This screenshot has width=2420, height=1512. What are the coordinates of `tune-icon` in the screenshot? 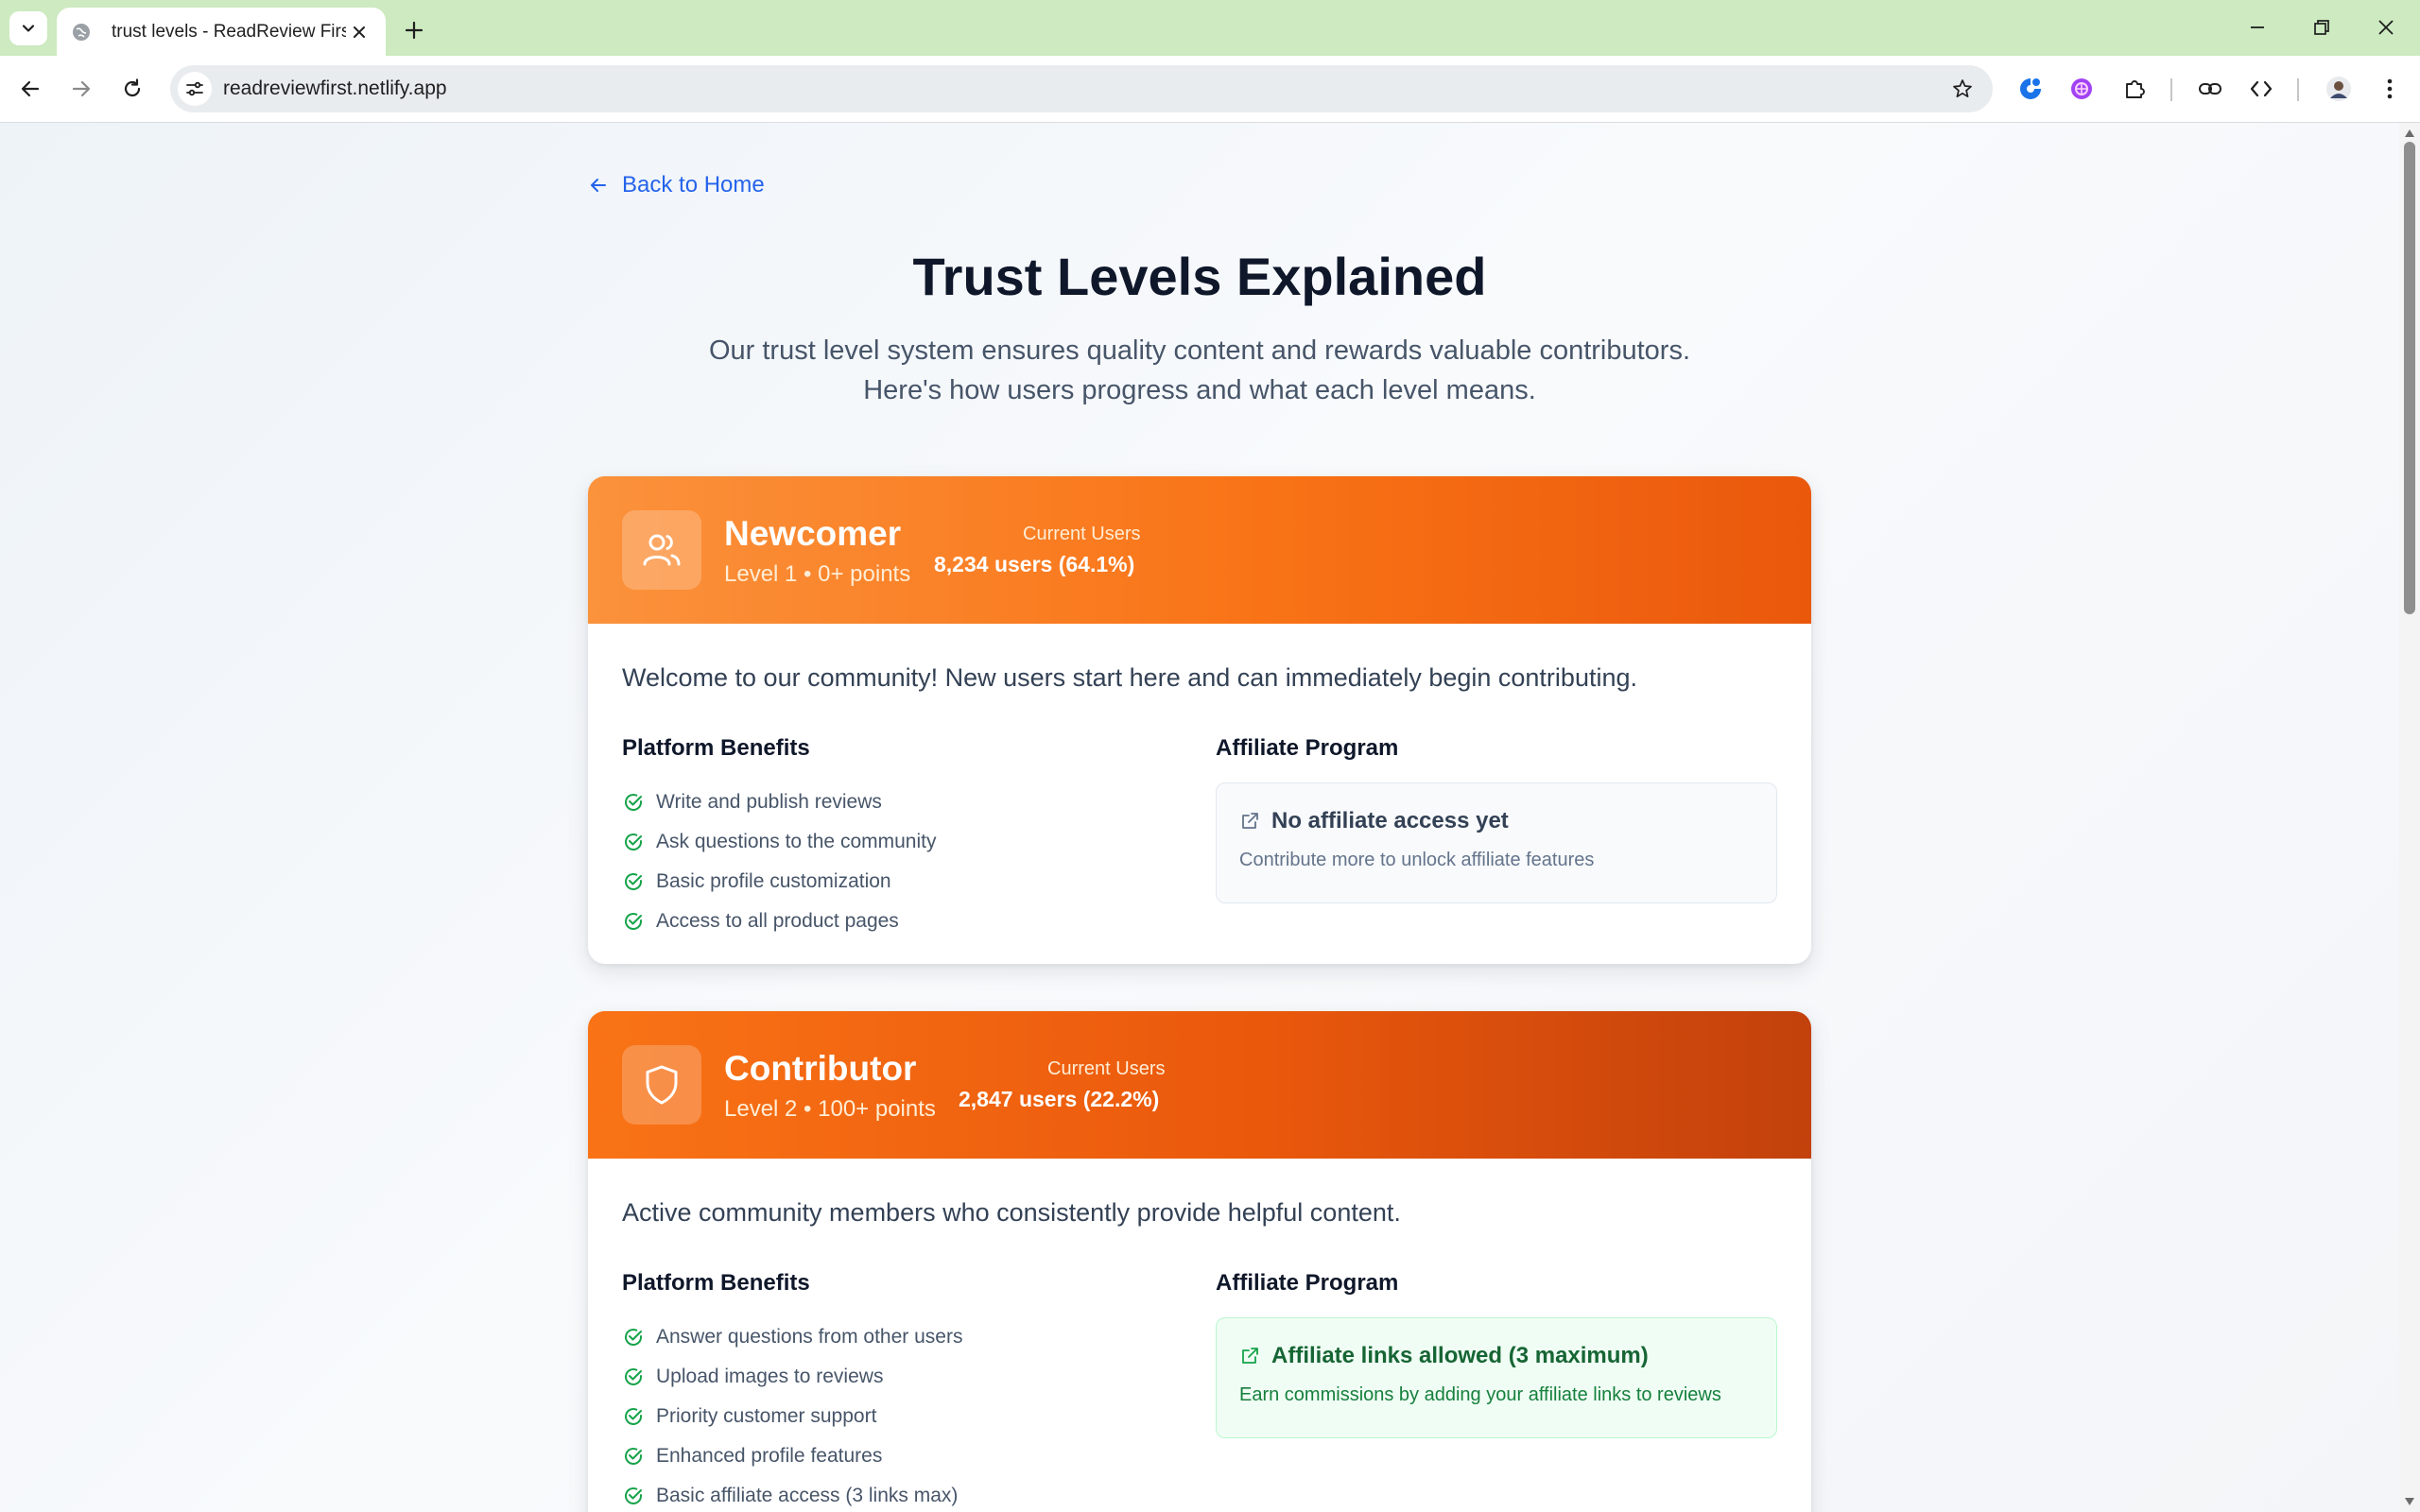 It's located at (194, 88).